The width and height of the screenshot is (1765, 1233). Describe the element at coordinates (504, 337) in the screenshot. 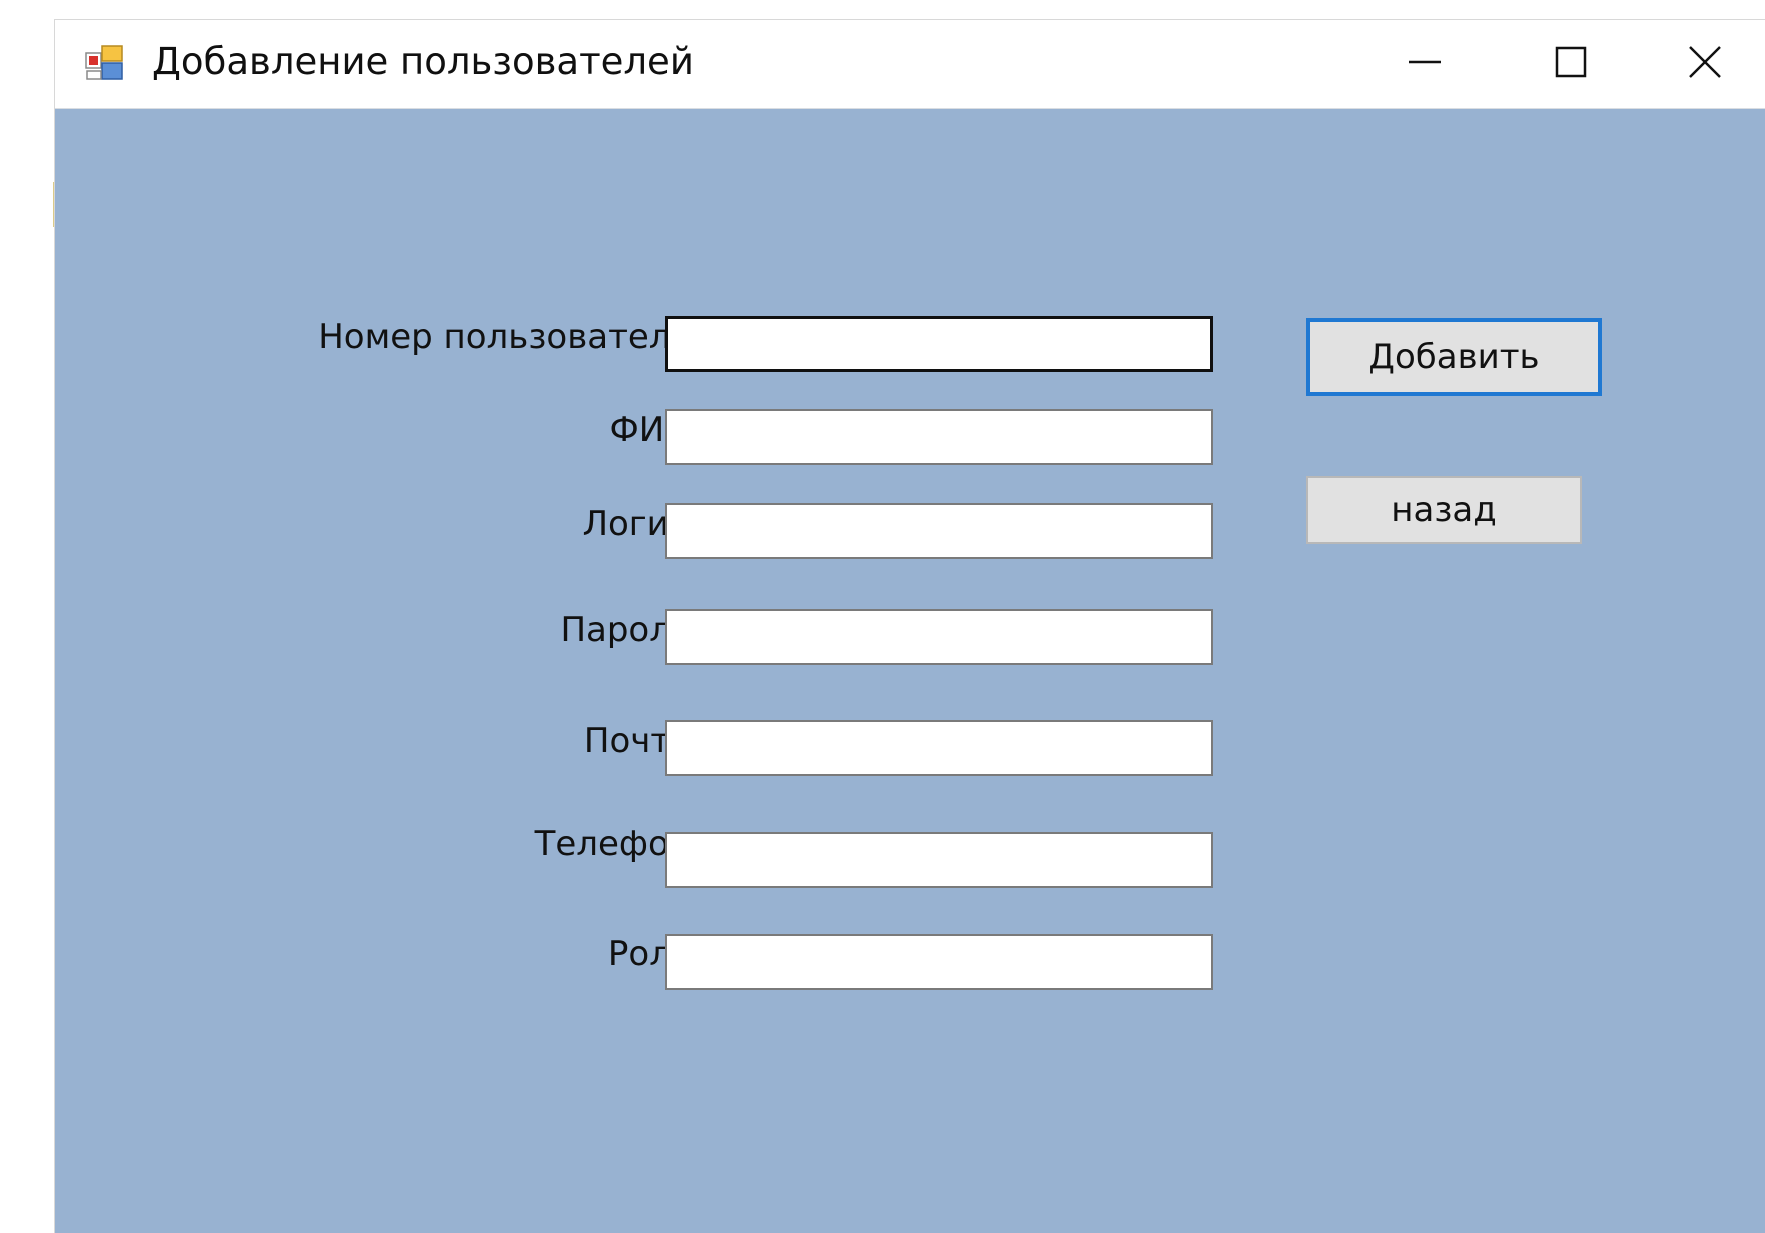

I see `user-id-label: Номер пользователя` at that location.